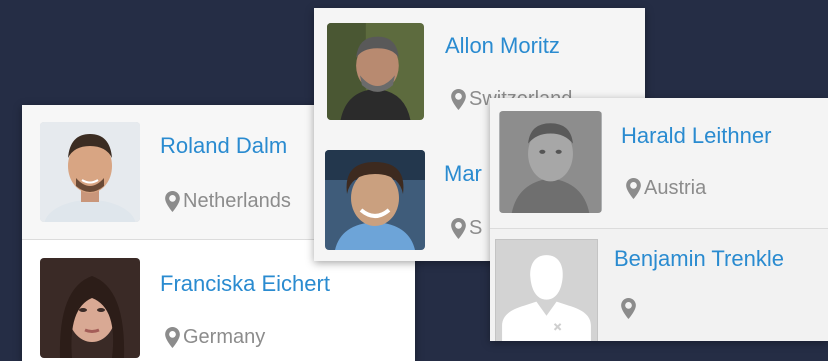 This screenshot has width=828, height=361. What do you see at coordinates (502, 46) in the screenshot?
I see `person-name-link: Allon Moritz` at bounding box center [502, 46].